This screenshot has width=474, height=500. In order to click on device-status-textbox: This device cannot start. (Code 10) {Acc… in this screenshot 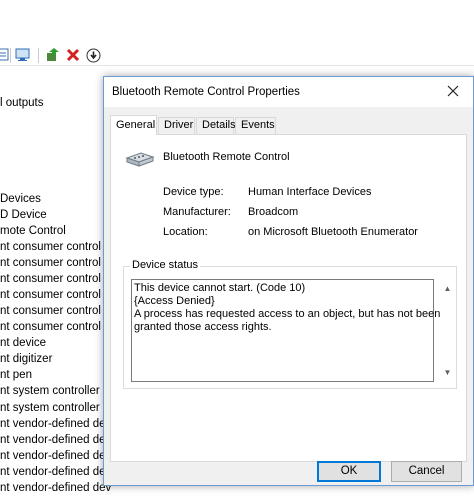, I will do `click(291, 330)`.